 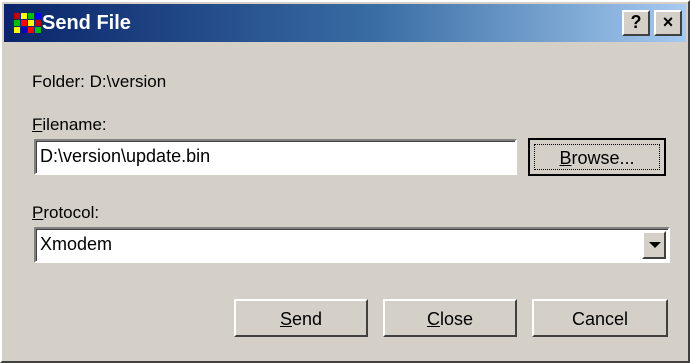 What do you see at coordinates (27, 23) in the screenshot?
I see `send-file-app-icon` at bounding box center [27, 23].